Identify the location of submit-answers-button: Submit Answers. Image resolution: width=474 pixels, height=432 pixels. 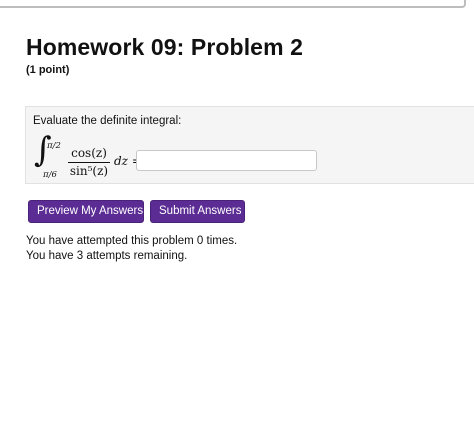
(197, 211).